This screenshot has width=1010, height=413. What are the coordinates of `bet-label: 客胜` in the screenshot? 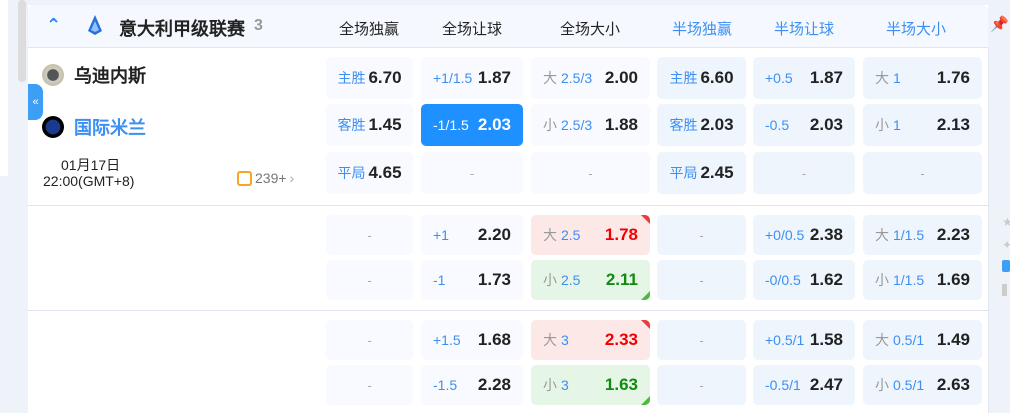 It's located at (351, 125).